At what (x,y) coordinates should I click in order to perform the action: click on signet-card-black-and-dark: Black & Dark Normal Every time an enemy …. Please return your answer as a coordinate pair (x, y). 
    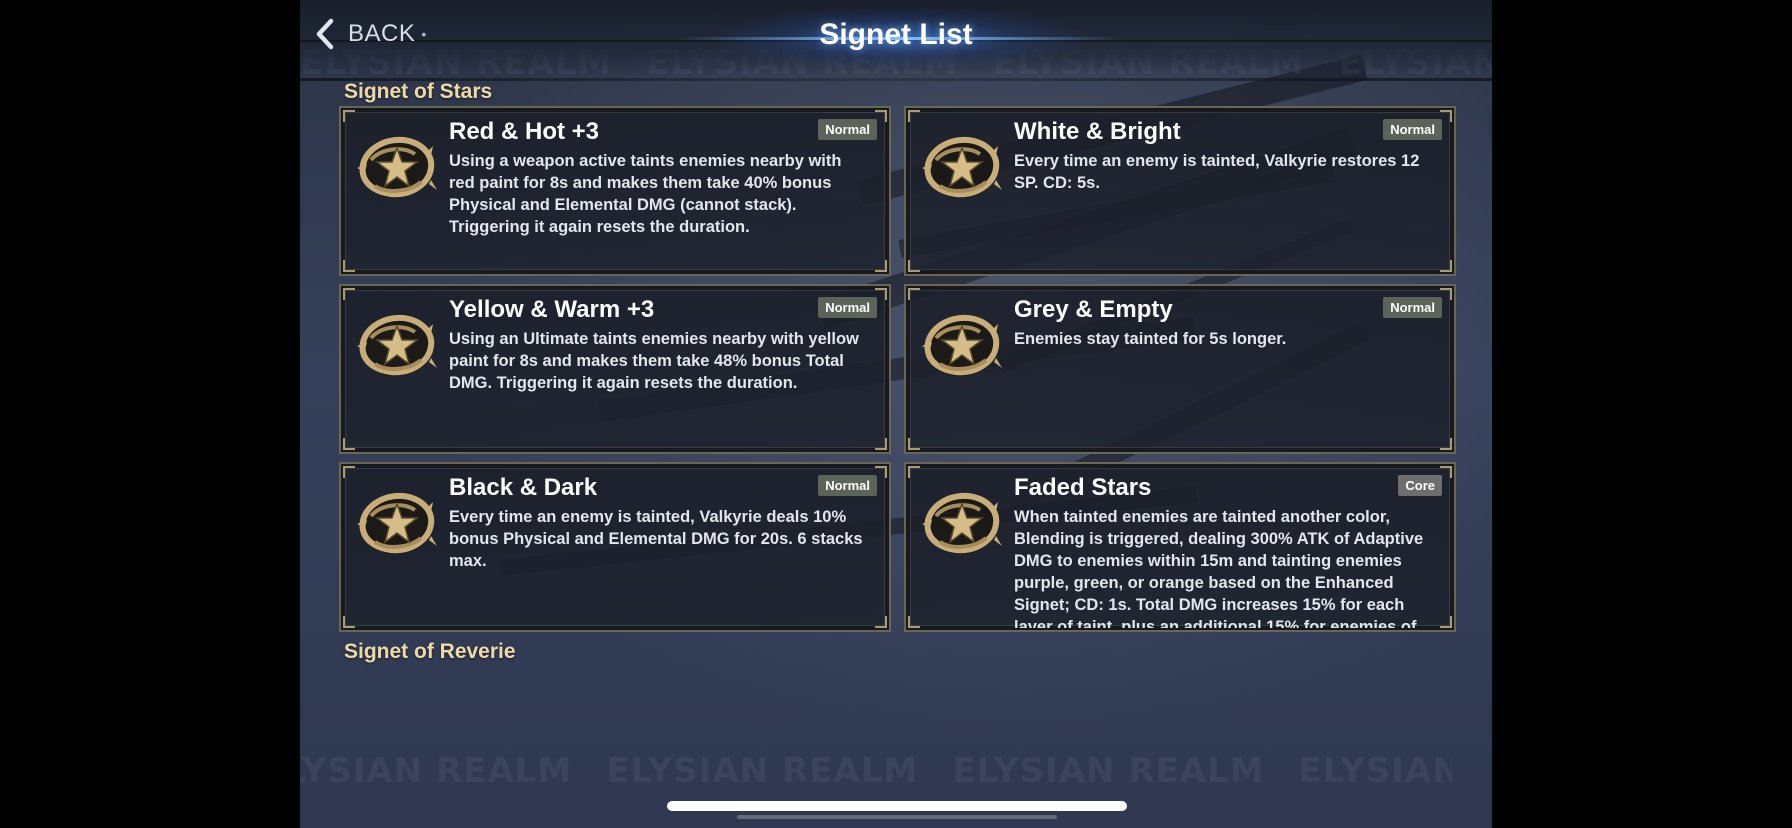
    Looking at the image, I should click on (615, 547).